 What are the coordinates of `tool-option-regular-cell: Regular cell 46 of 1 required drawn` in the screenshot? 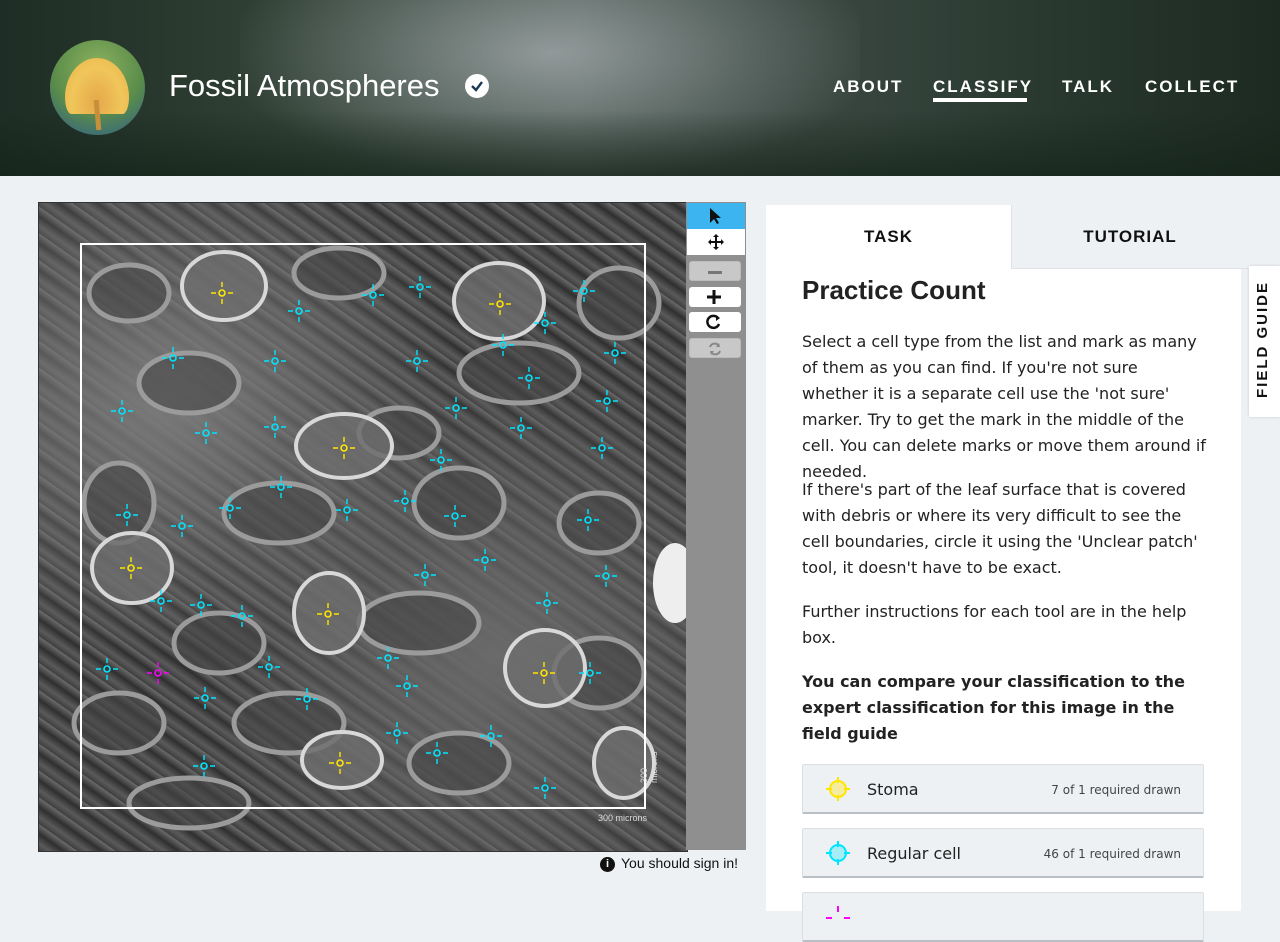 It's located at (1003, 853).